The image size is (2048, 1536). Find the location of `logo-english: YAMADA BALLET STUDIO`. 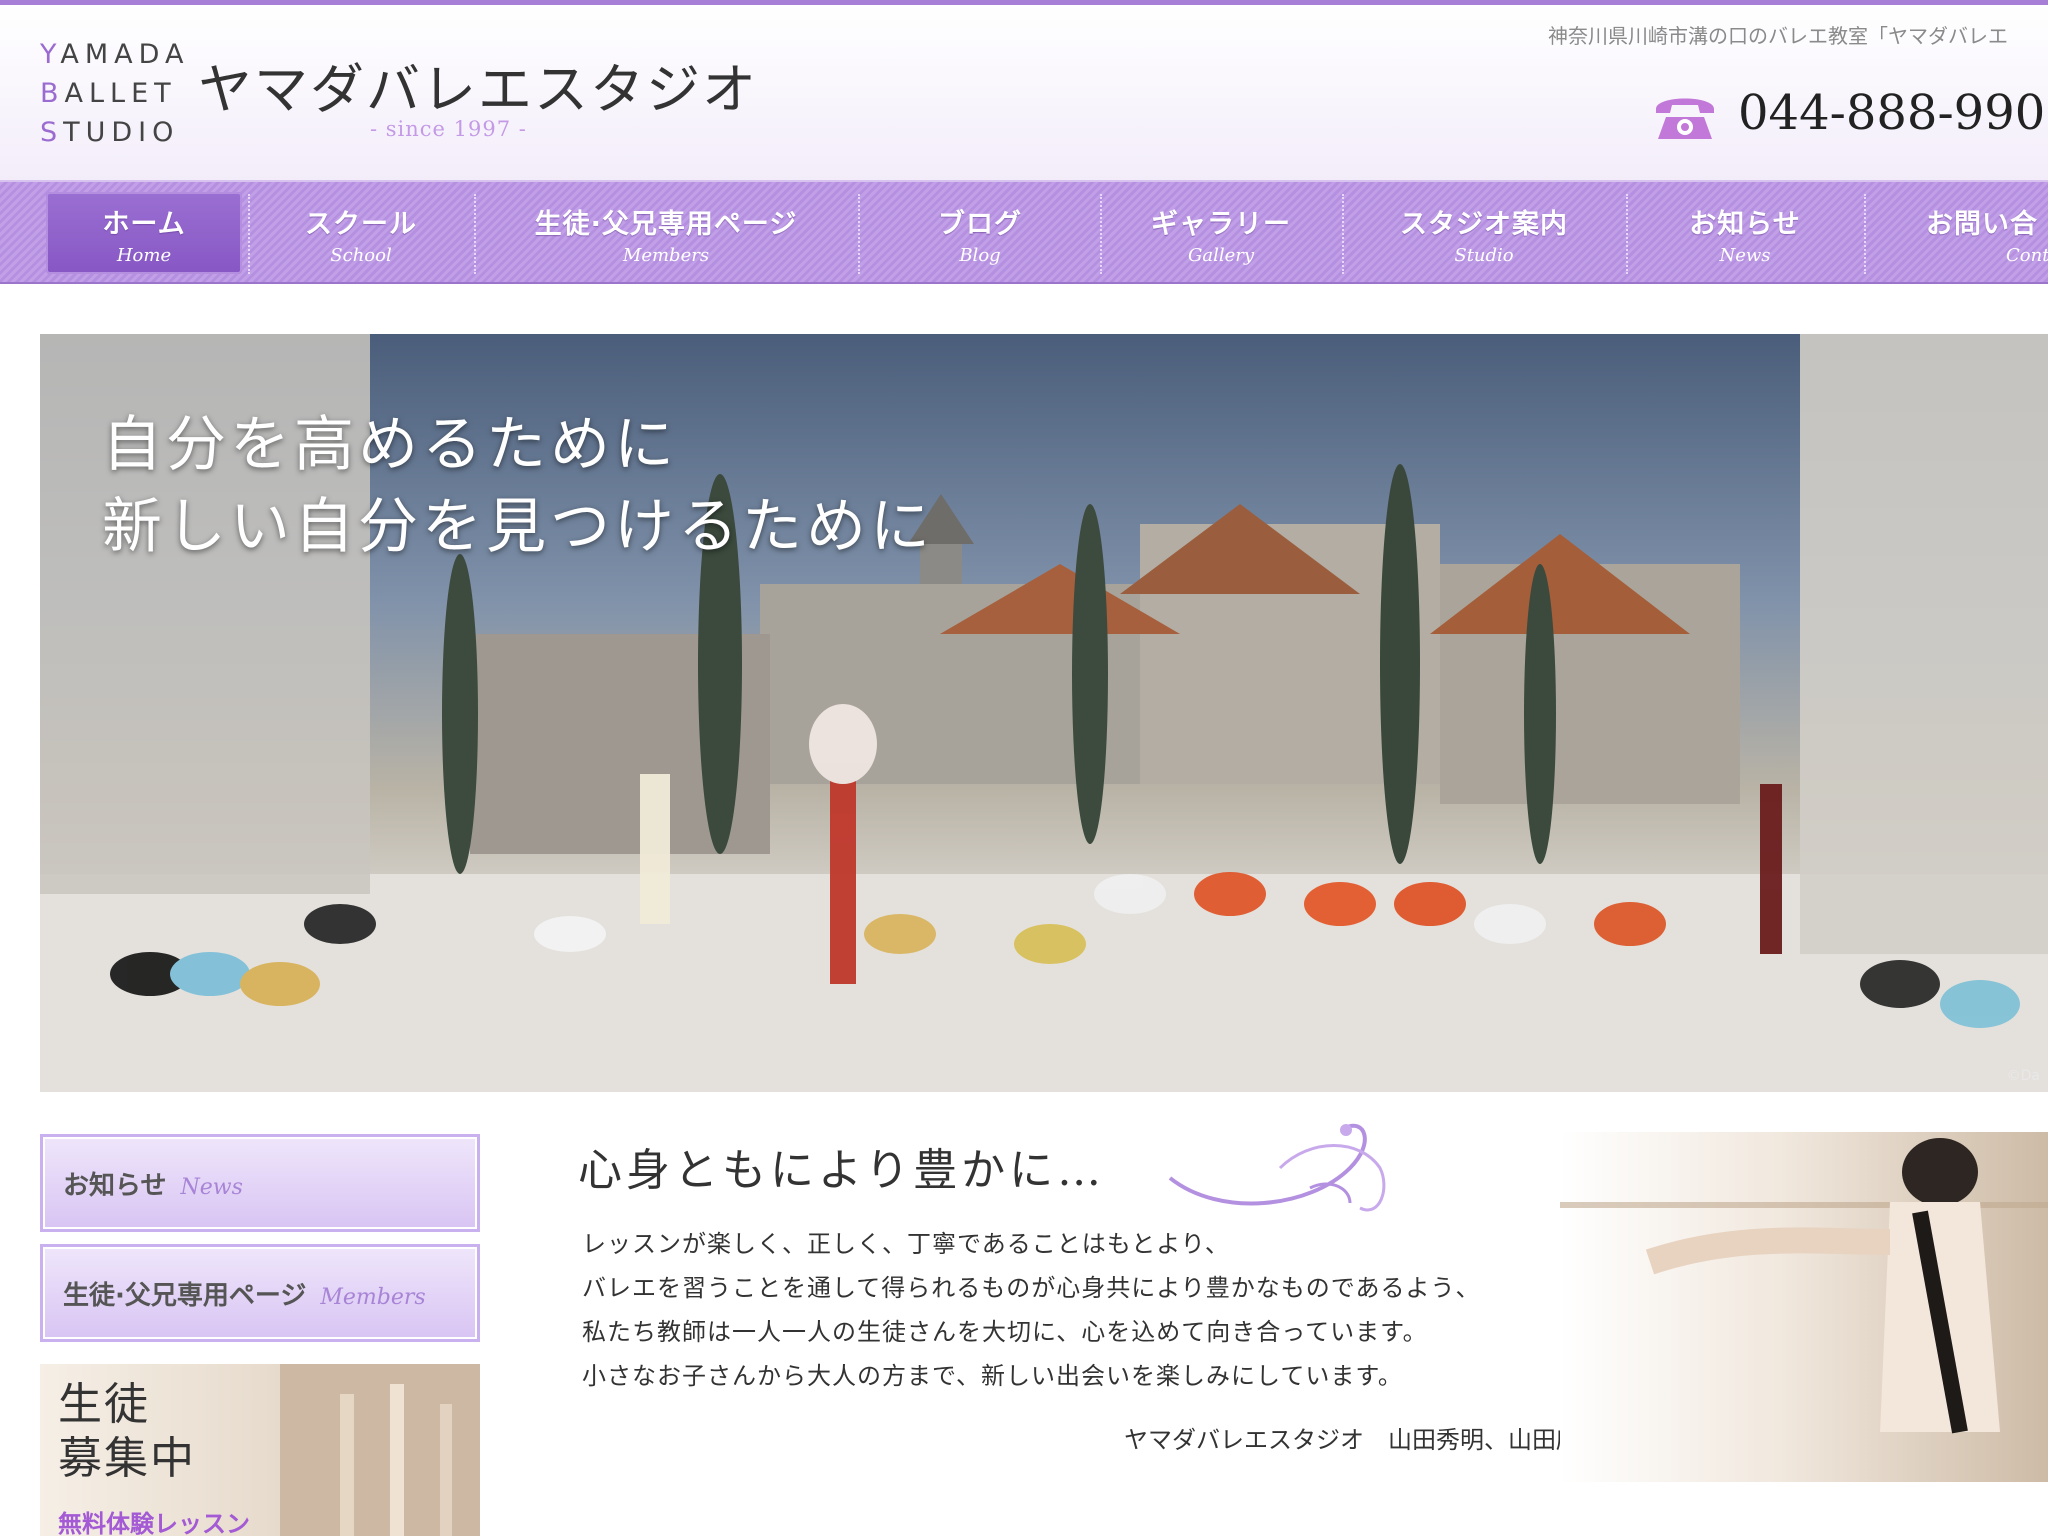

logo-english: YAMADA BALLET STUDIO is located at coordinates (114, 93).